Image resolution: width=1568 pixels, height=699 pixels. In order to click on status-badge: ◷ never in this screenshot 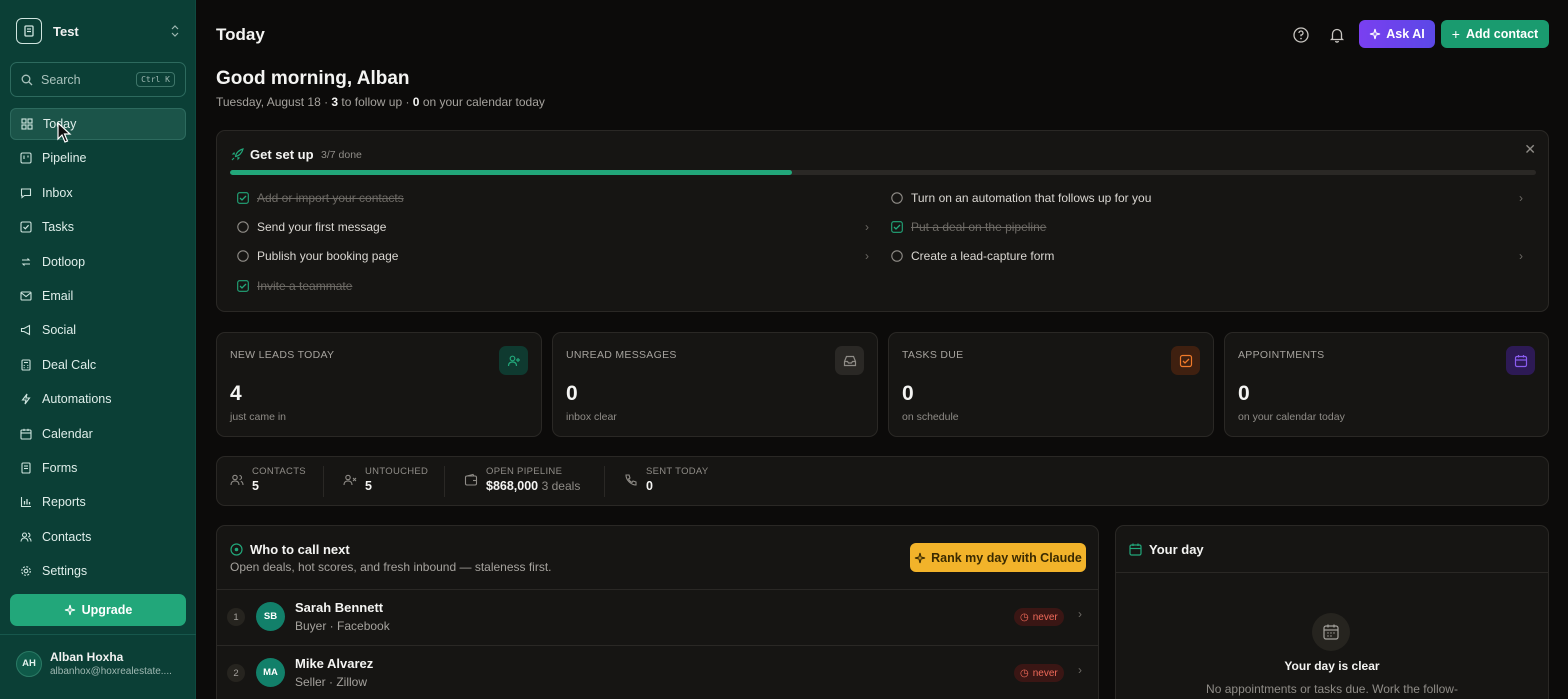, I will do `click(1039, 673)`.